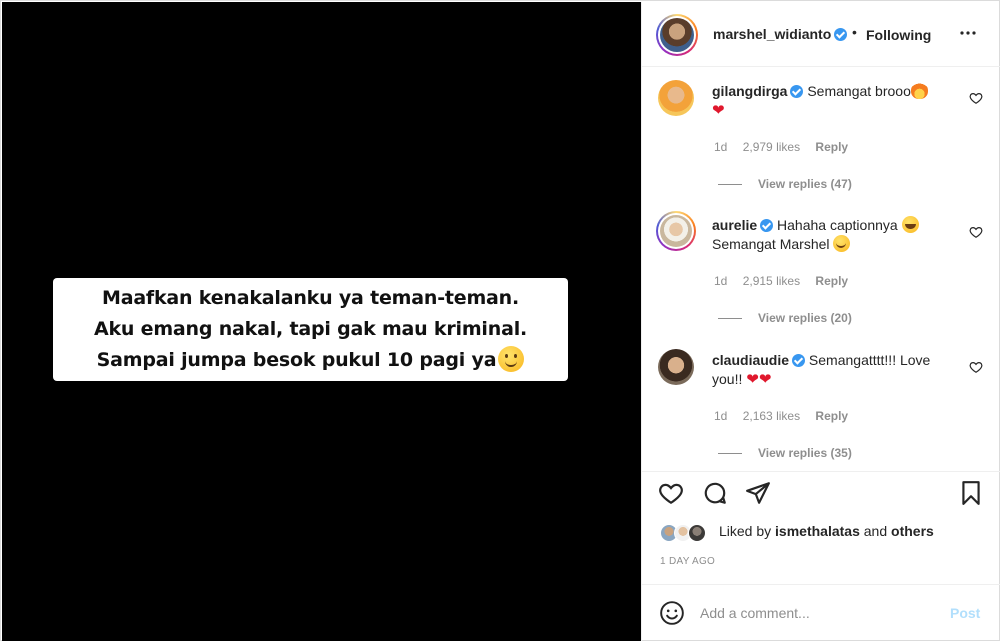  What do you see at coordinates (910, 224) in the screenshot?
I see `laughing-emoji-icon` at bounding box center [910, 224].